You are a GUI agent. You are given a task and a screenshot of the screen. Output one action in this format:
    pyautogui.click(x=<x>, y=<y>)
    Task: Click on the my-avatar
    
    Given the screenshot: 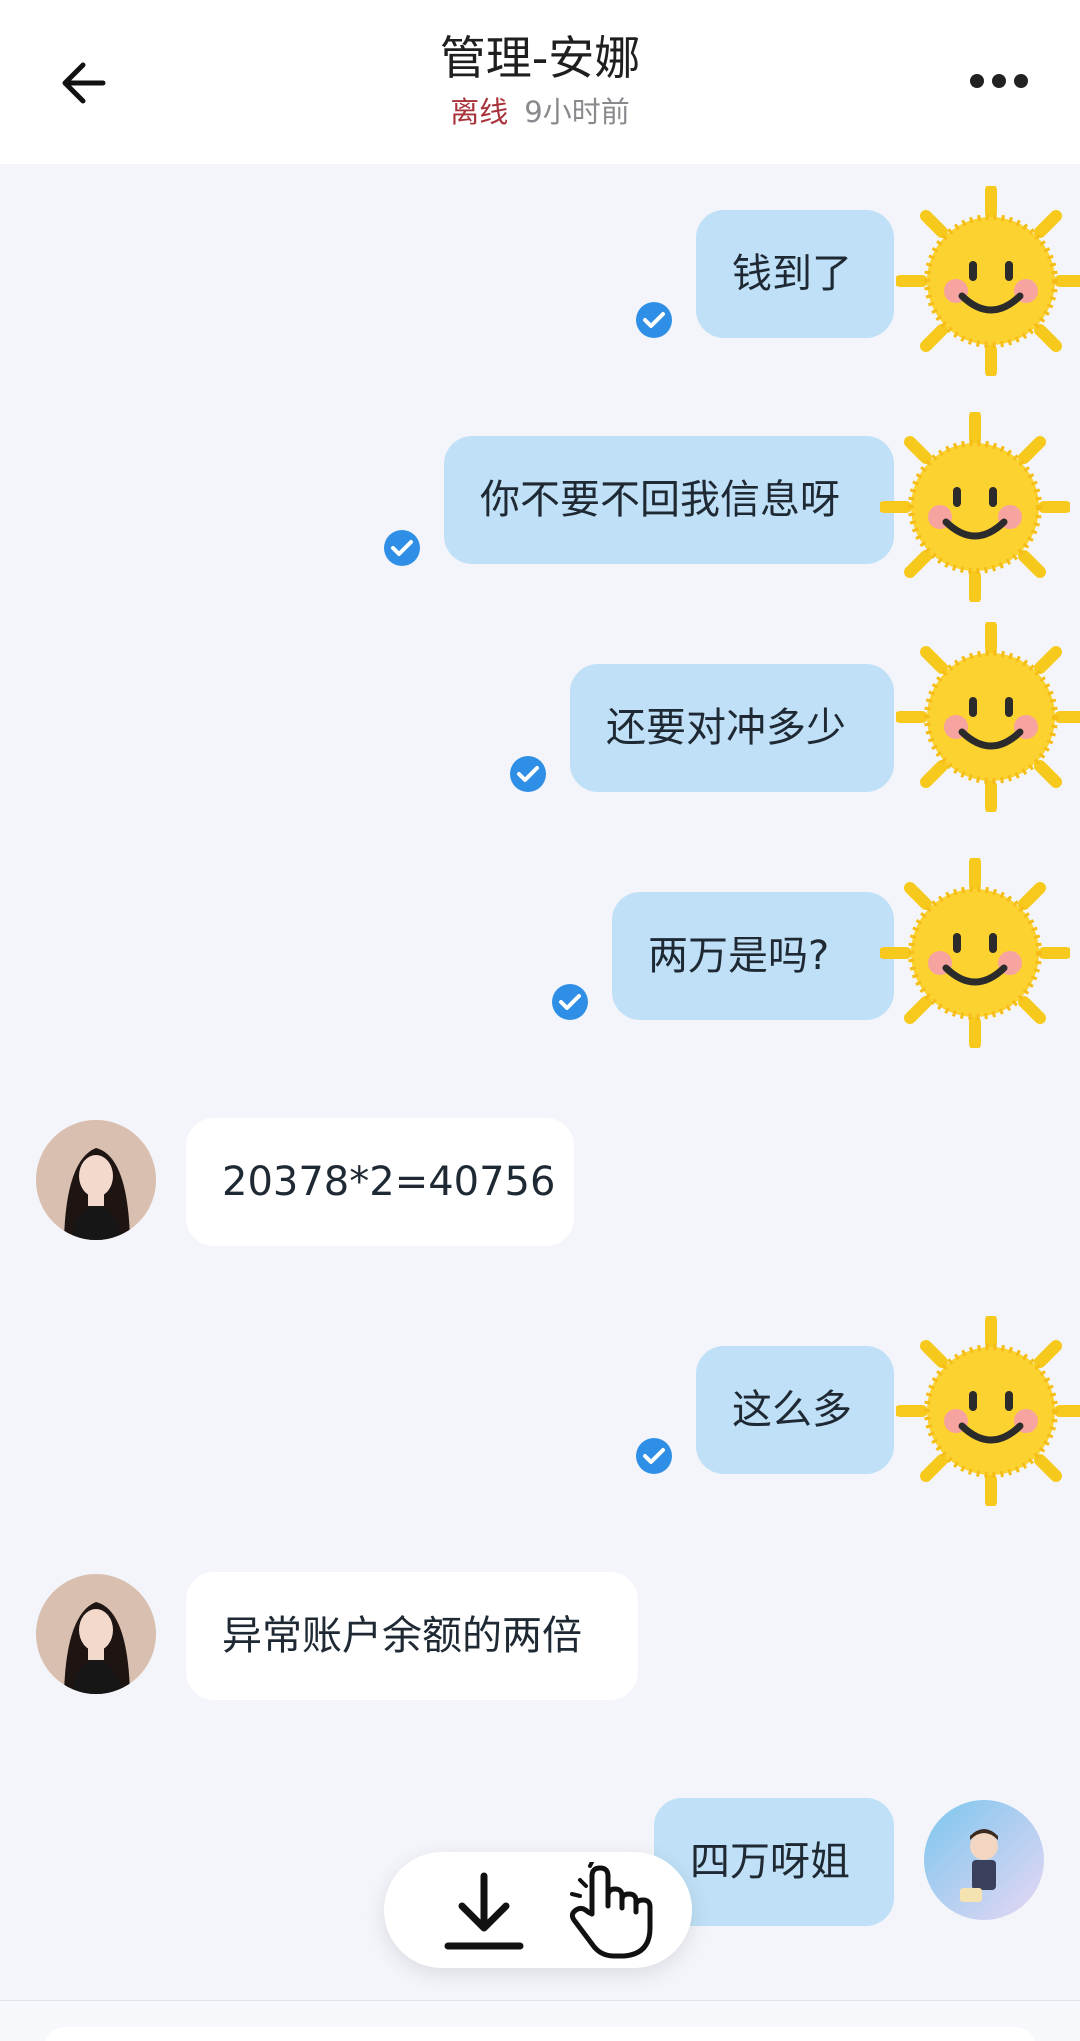 What is the action you would take?
    pyautogui.click(x=984, y=1860)
    